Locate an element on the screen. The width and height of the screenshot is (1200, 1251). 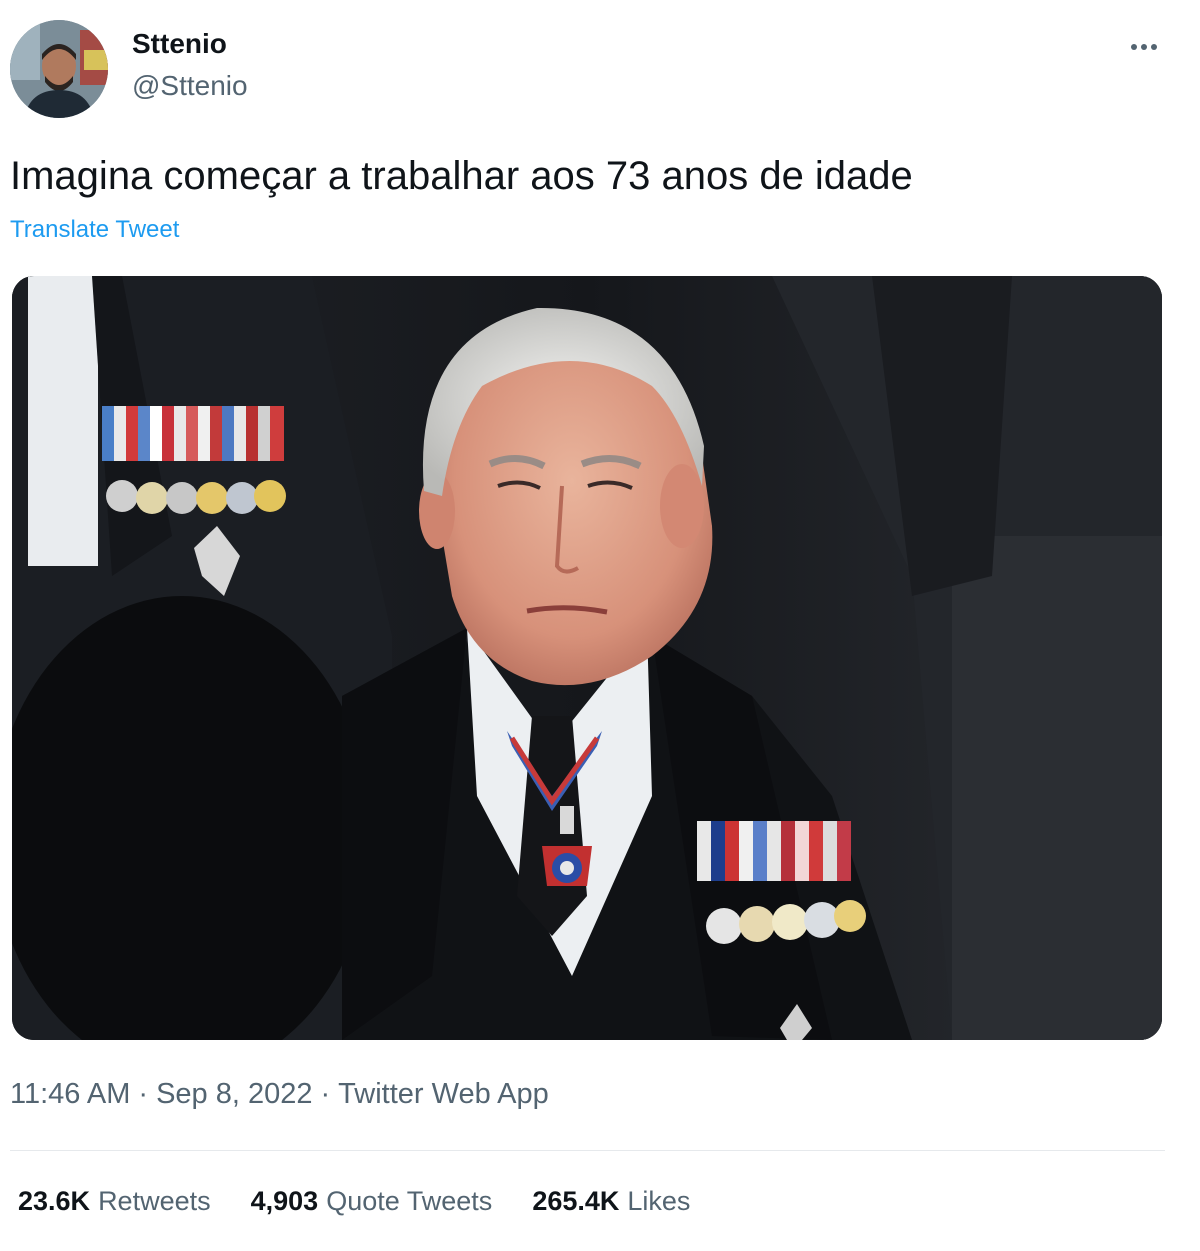
likes-count: 265.4K is located at coordinates (576, 1201).